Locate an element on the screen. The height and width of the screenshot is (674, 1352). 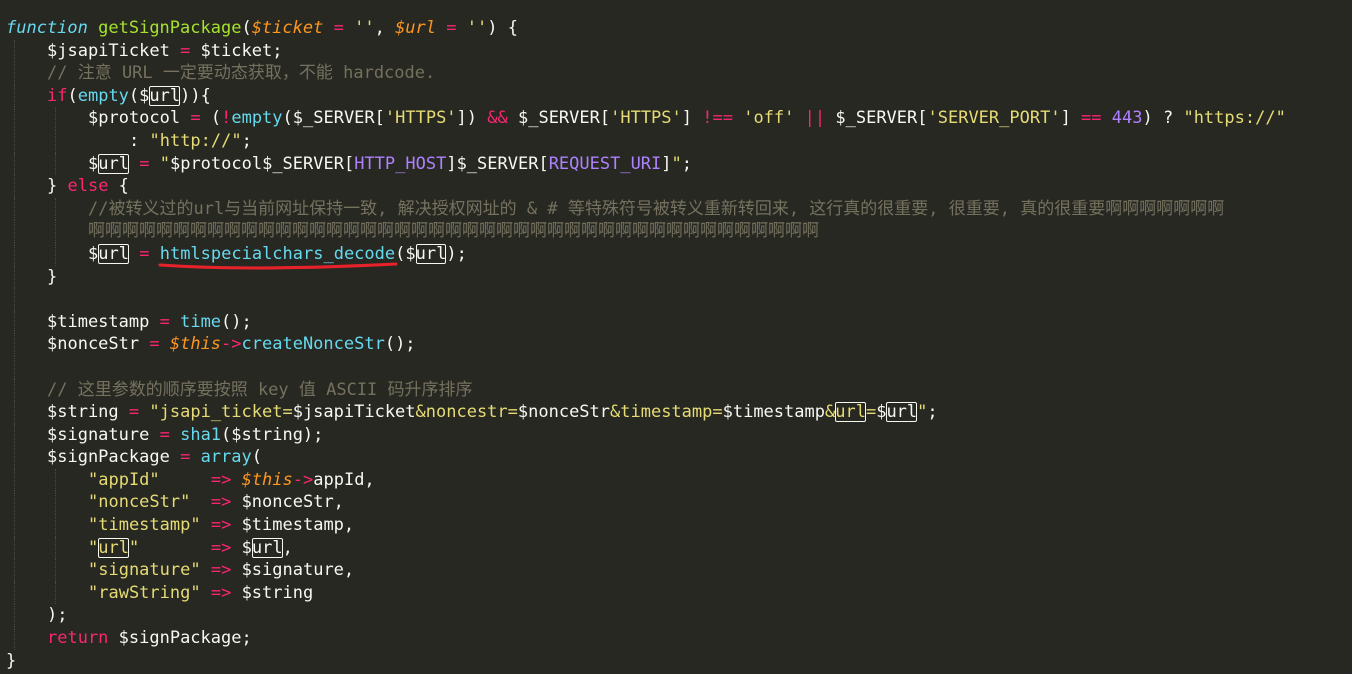
code-token: "timestamp" is located at coordinates (144, 525).